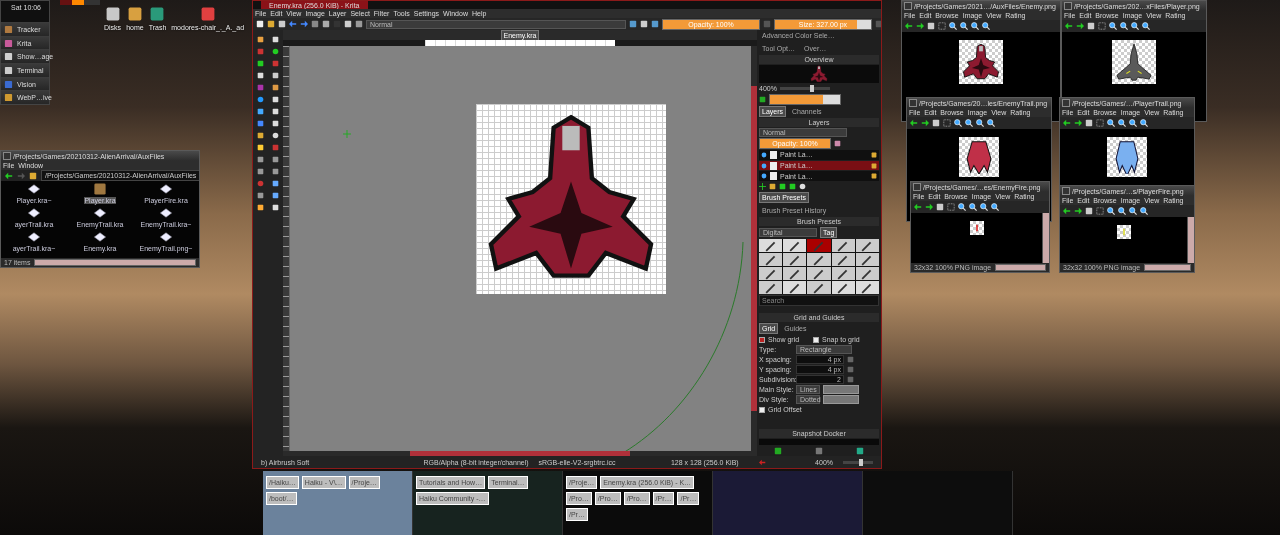 The image size is (1280, 535). Describe the element at coordinates (80, 2) in the screenshot. I see `window-tab` at that location.